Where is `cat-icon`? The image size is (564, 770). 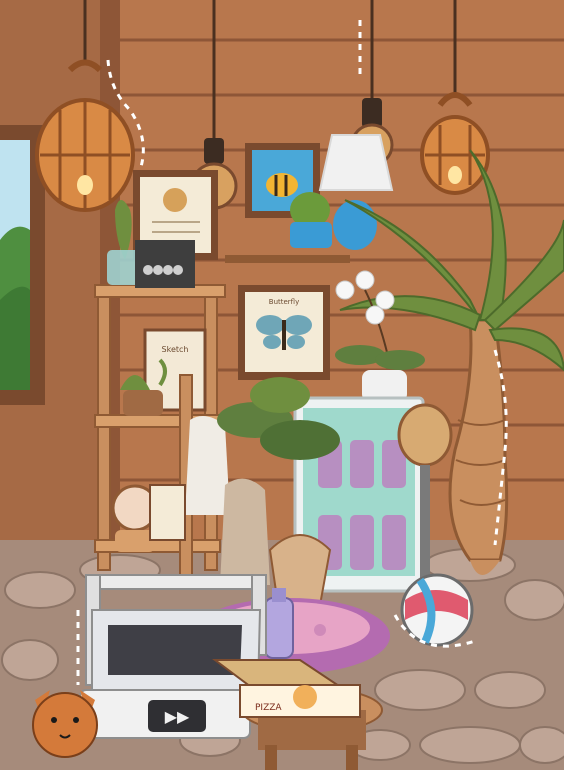
cat-icon is located at coordinates (65, 724).